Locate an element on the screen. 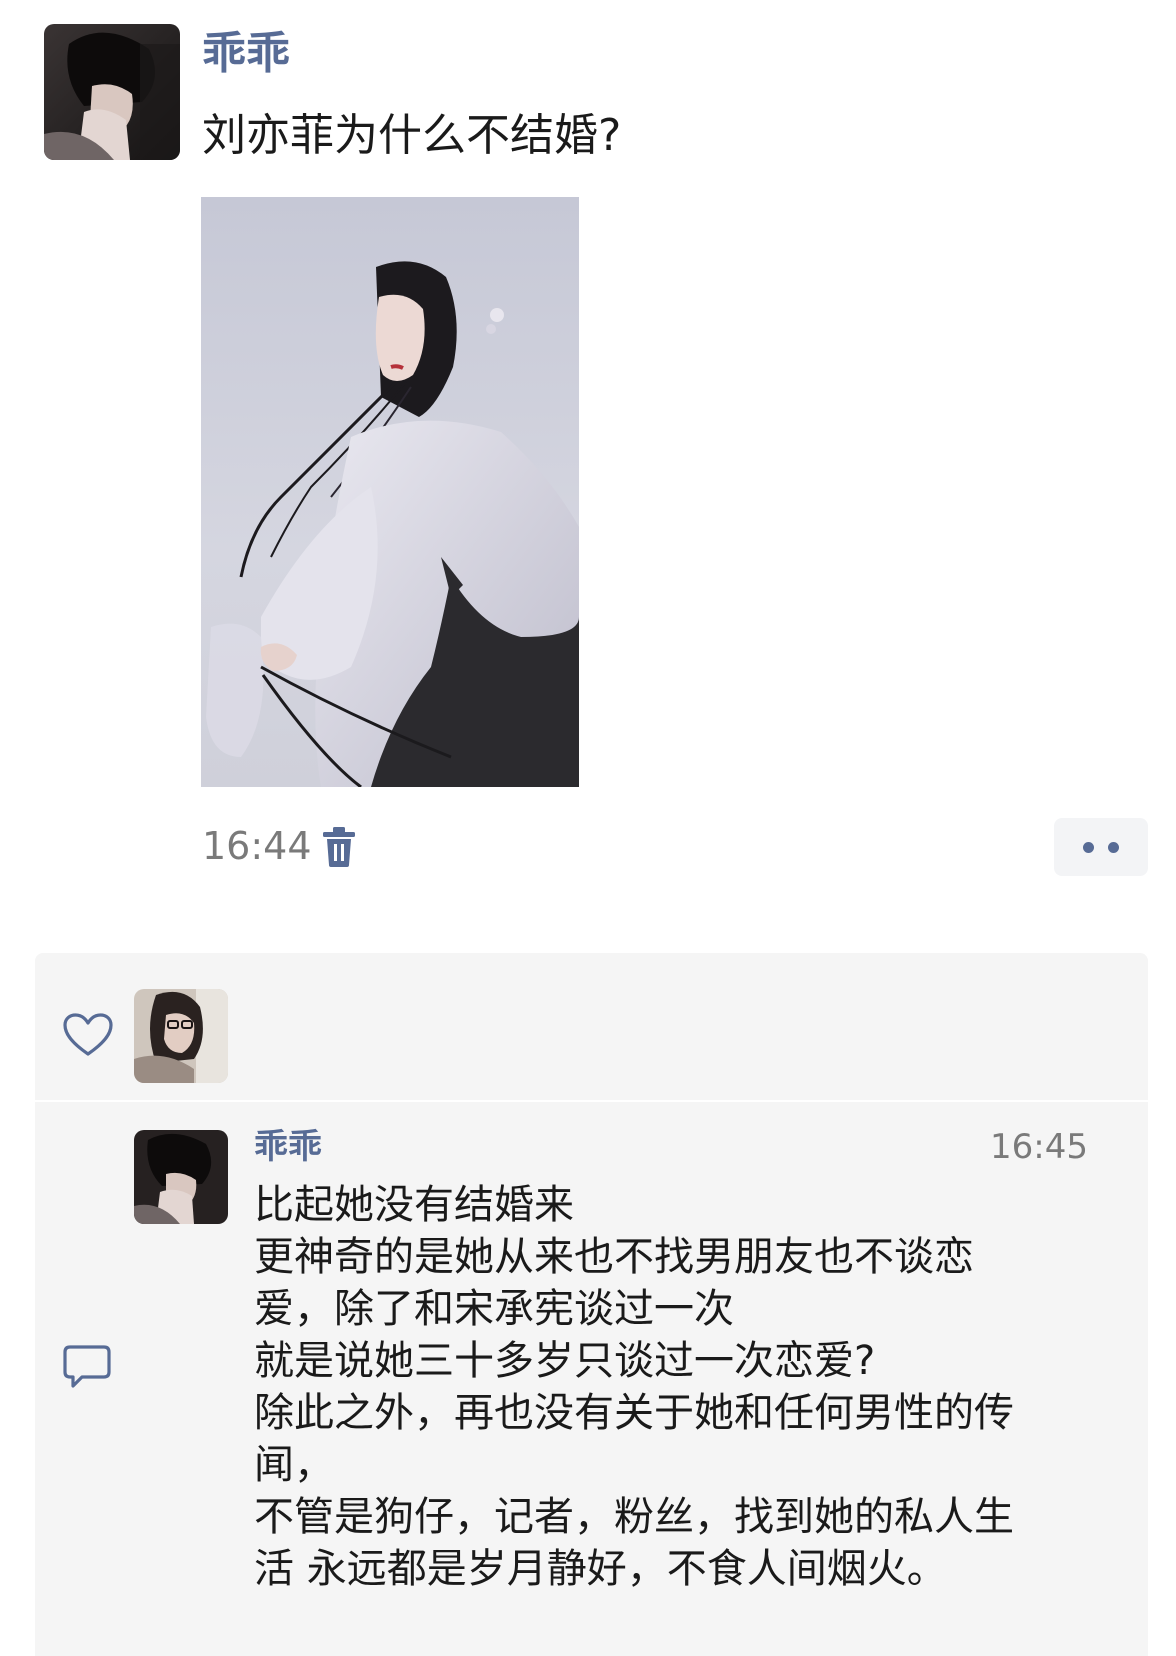  comment-line: 比起她没有结婚来 is located at coordinates (414, 1205).